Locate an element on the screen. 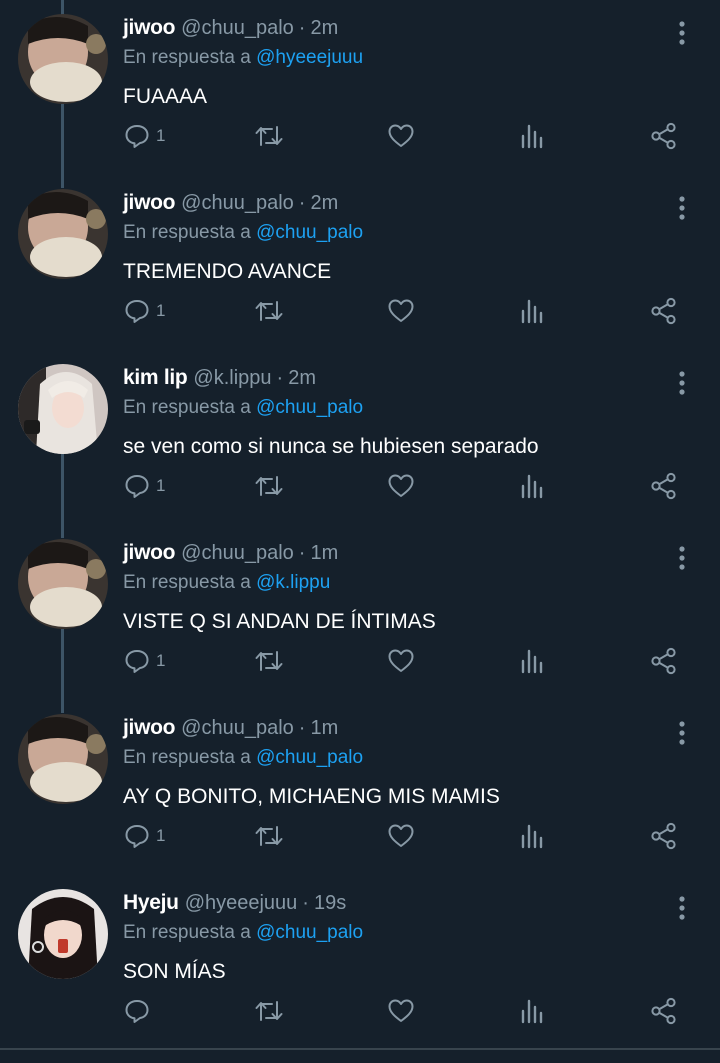  user-handle: @k.lippu is located at coordinates (232, 378).